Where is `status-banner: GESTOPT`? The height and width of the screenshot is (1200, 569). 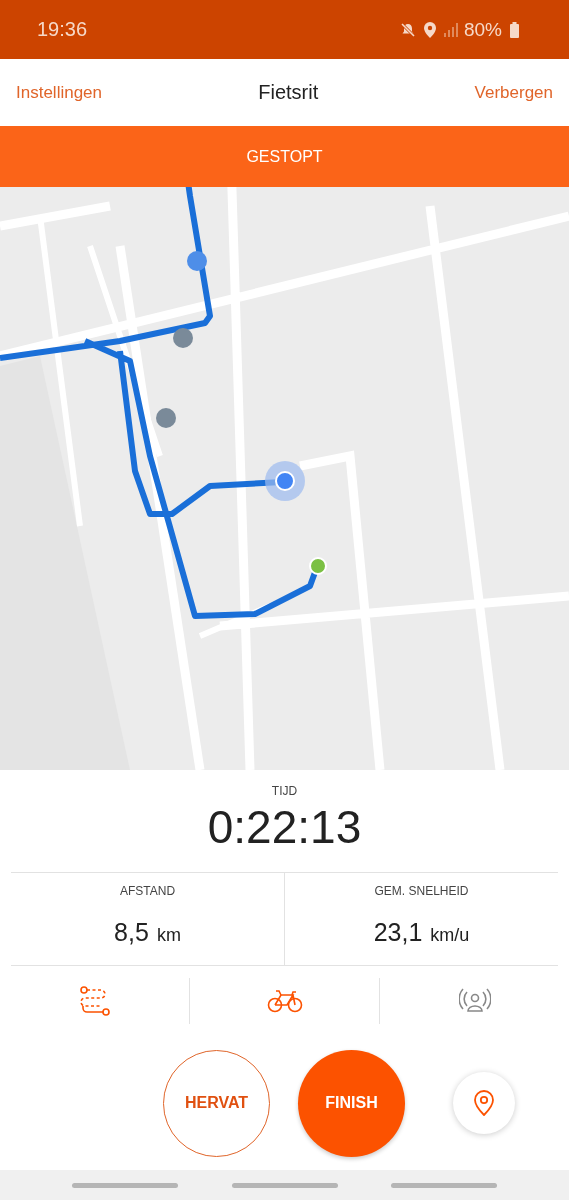
status-banner: GESTOPT is located at coordinates (284, 156).